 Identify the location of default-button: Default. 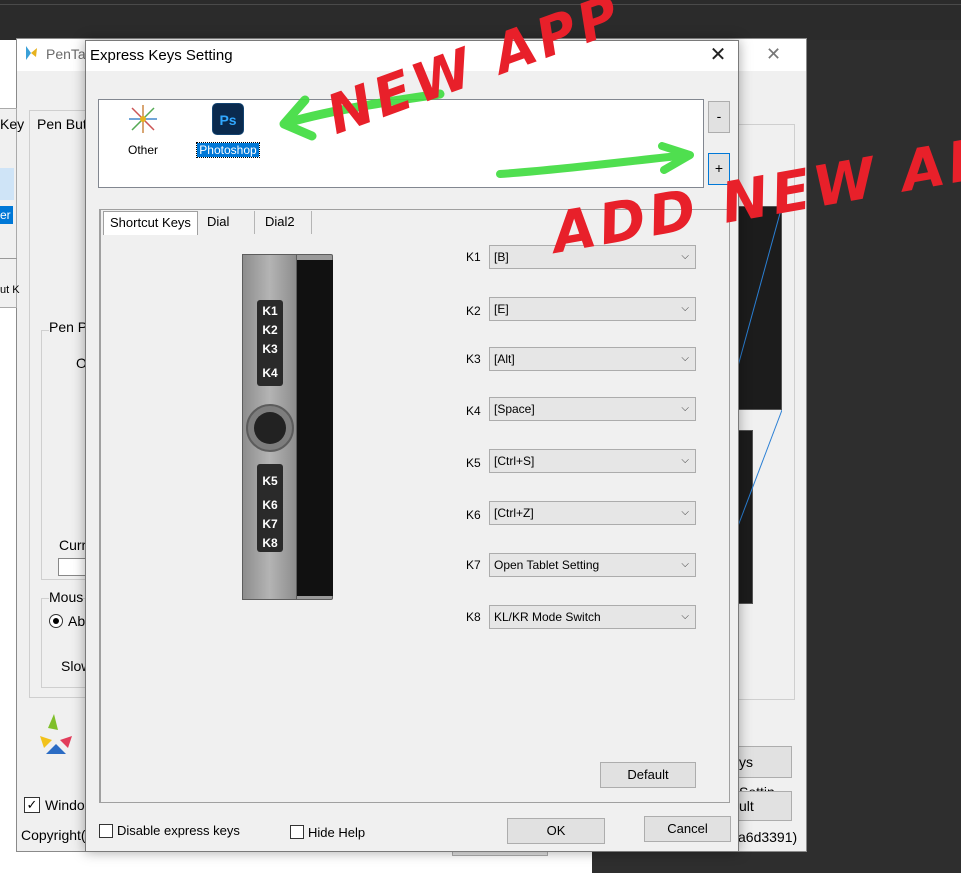
(648, 775).